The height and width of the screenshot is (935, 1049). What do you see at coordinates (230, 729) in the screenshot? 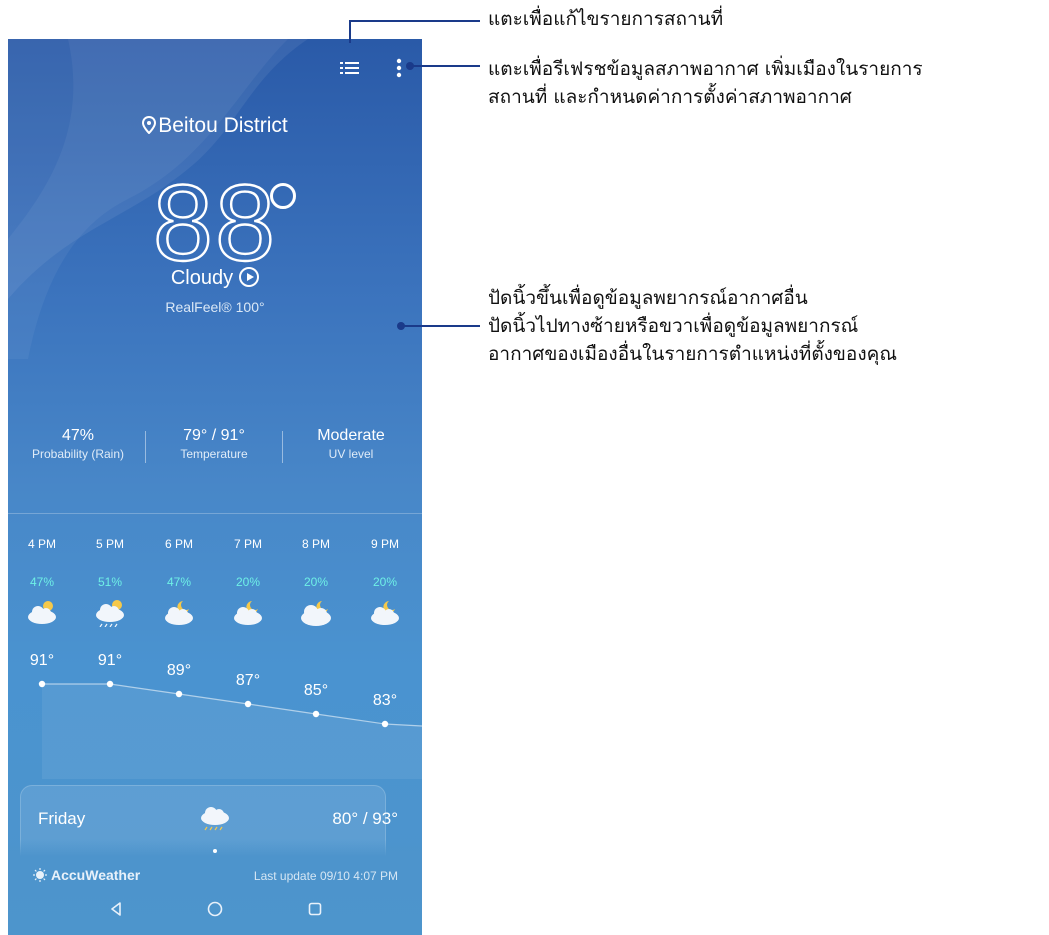
I see `hourly-temperature-graph` at bounding box center [230, 729].